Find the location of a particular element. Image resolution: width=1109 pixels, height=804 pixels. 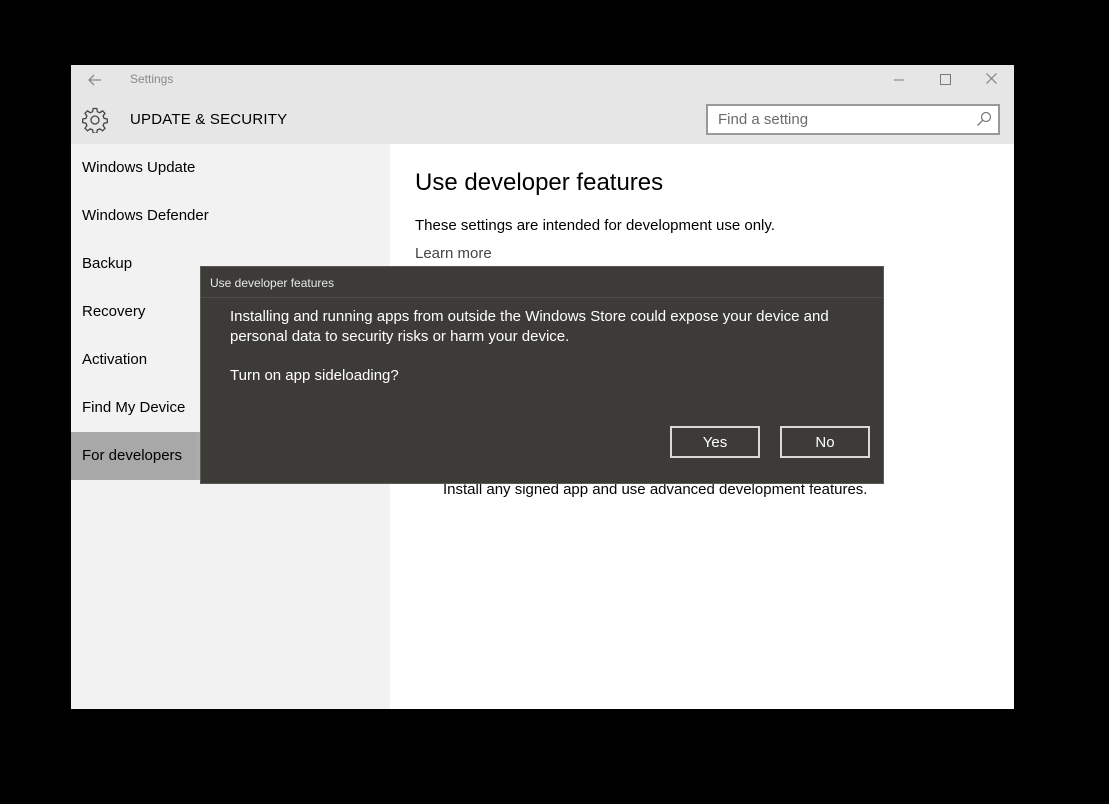

title-bar: Settings is located at coordinates (542, 80).